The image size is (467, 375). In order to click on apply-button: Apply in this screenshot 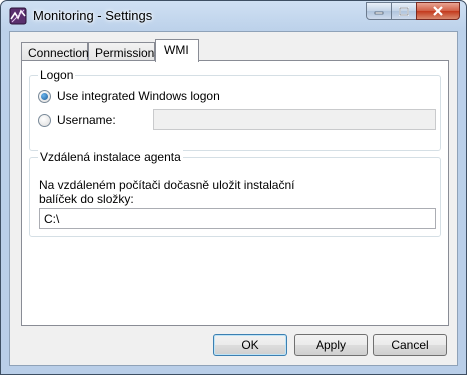, I will do `click(331, 345)`.